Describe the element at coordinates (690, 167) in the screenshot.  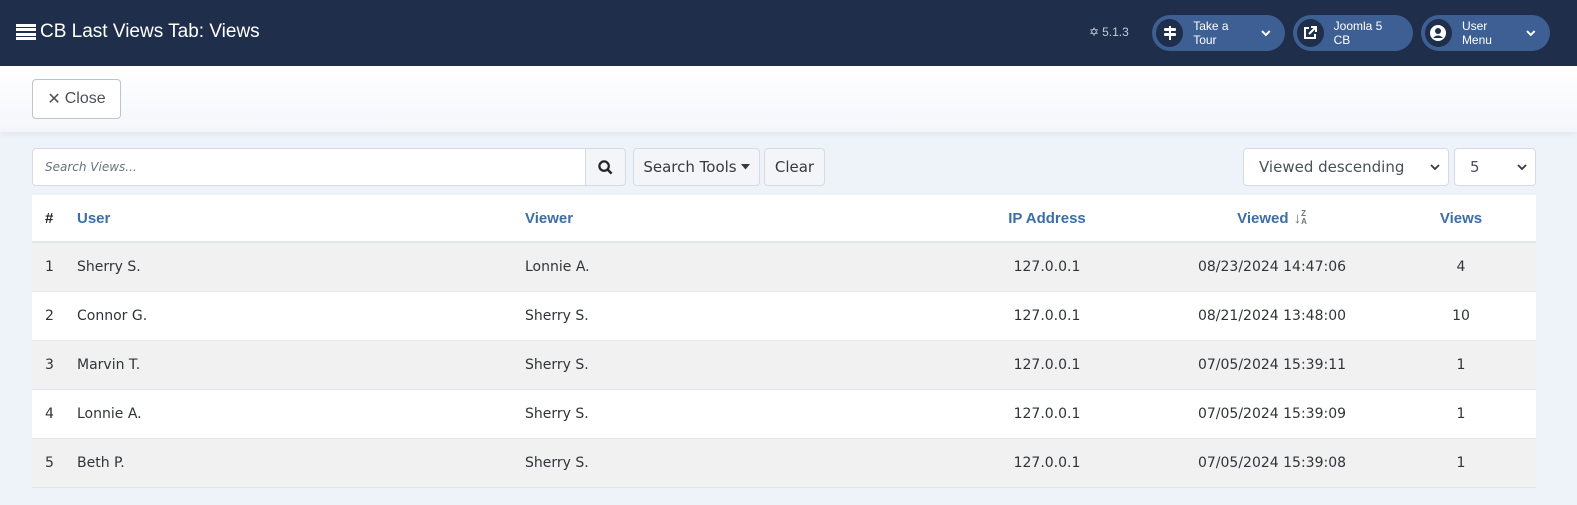
I see `search-tools-label: Search Tools` at that location.